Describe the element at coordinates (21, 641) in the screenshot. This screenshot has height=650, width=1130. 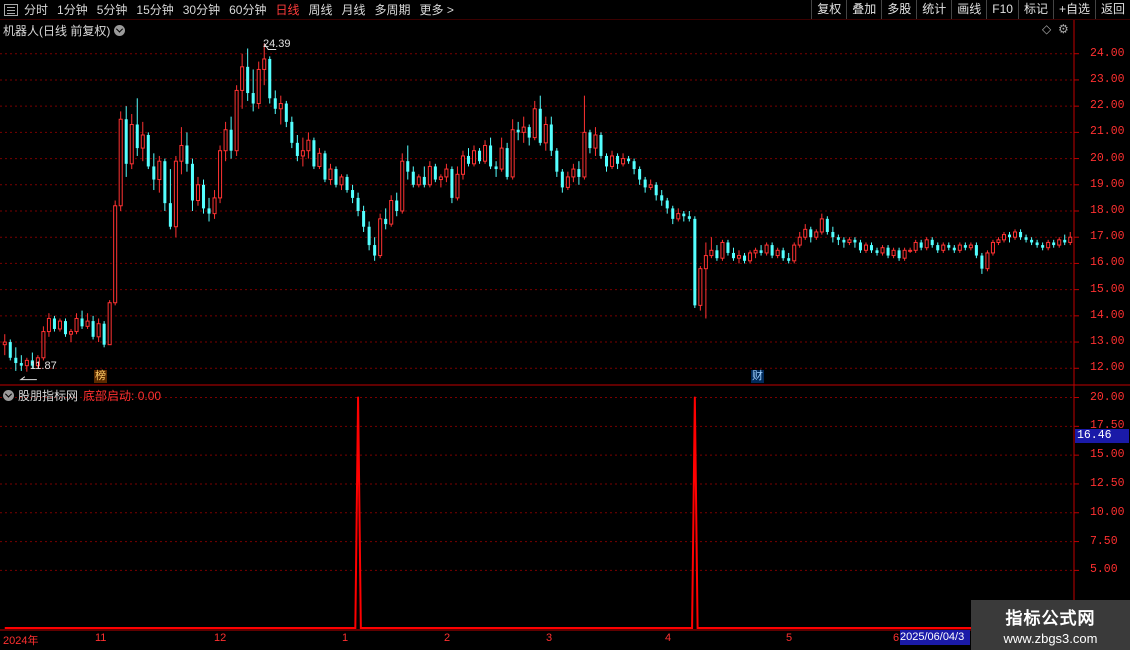
I see `date-axis-label: 2024年` at that location.